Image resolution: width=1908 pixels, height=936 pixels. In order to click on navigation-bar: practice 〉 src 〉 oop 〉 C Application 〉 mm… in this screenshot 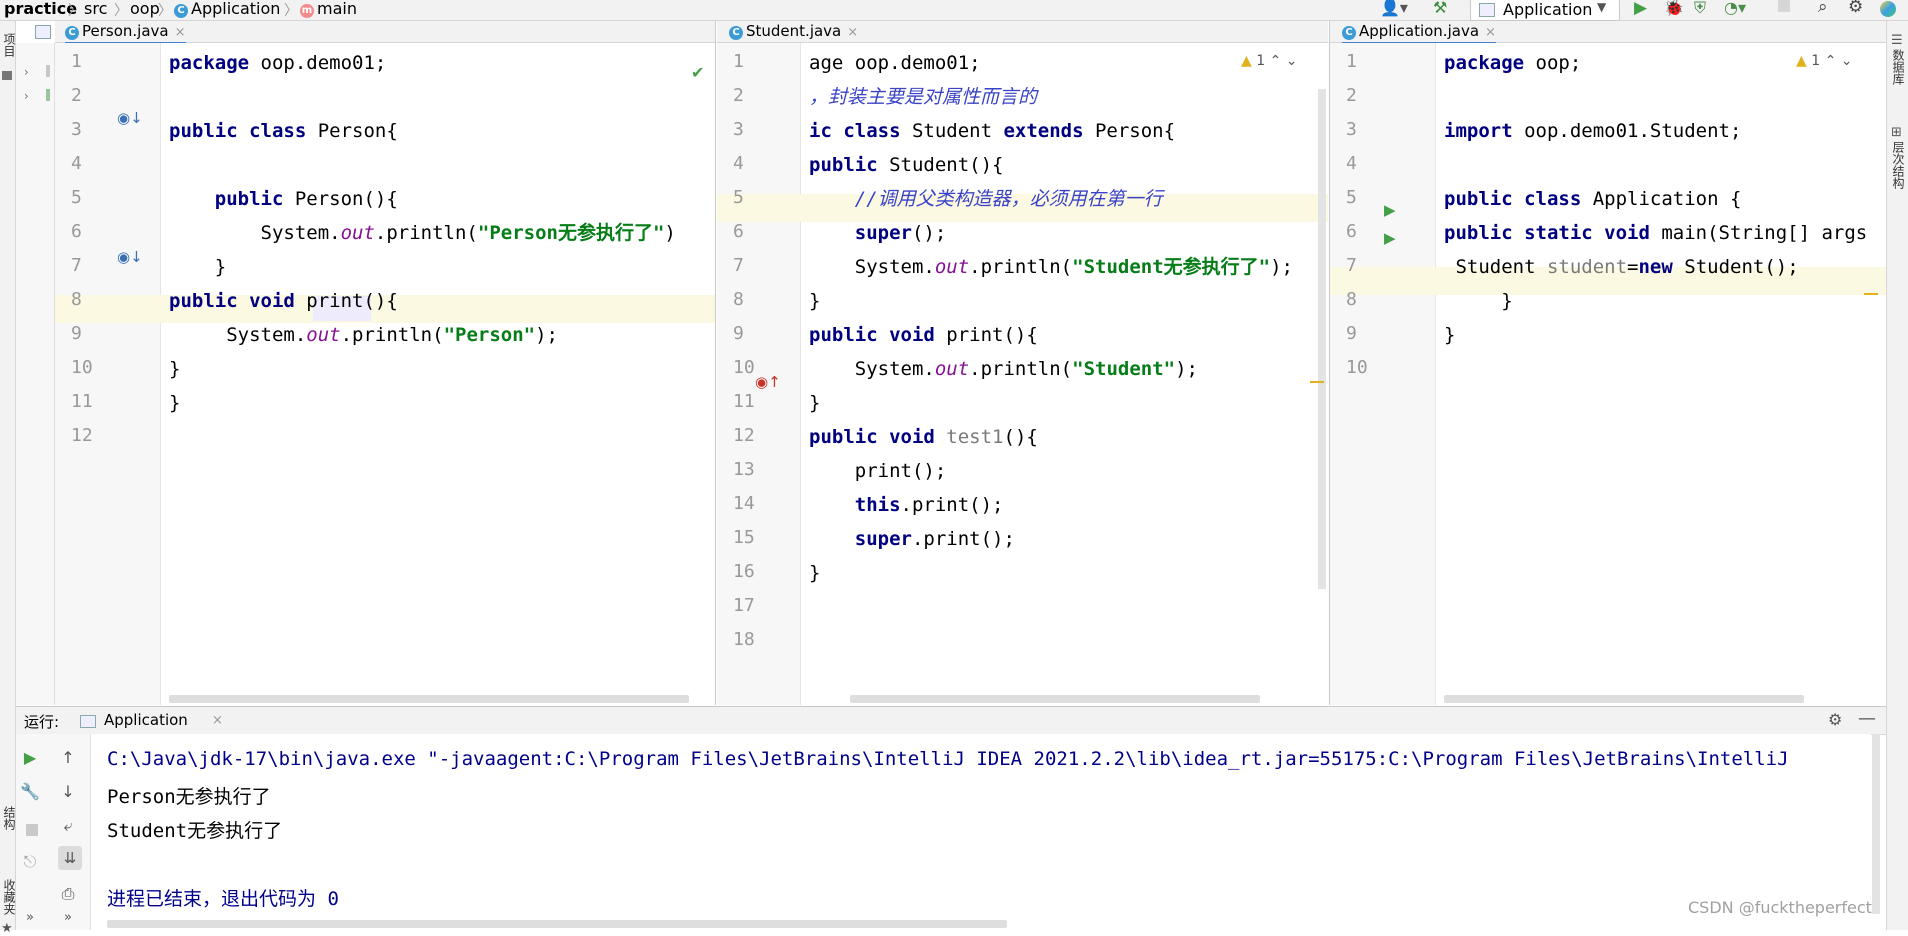, I will do `click(954, 10)`.